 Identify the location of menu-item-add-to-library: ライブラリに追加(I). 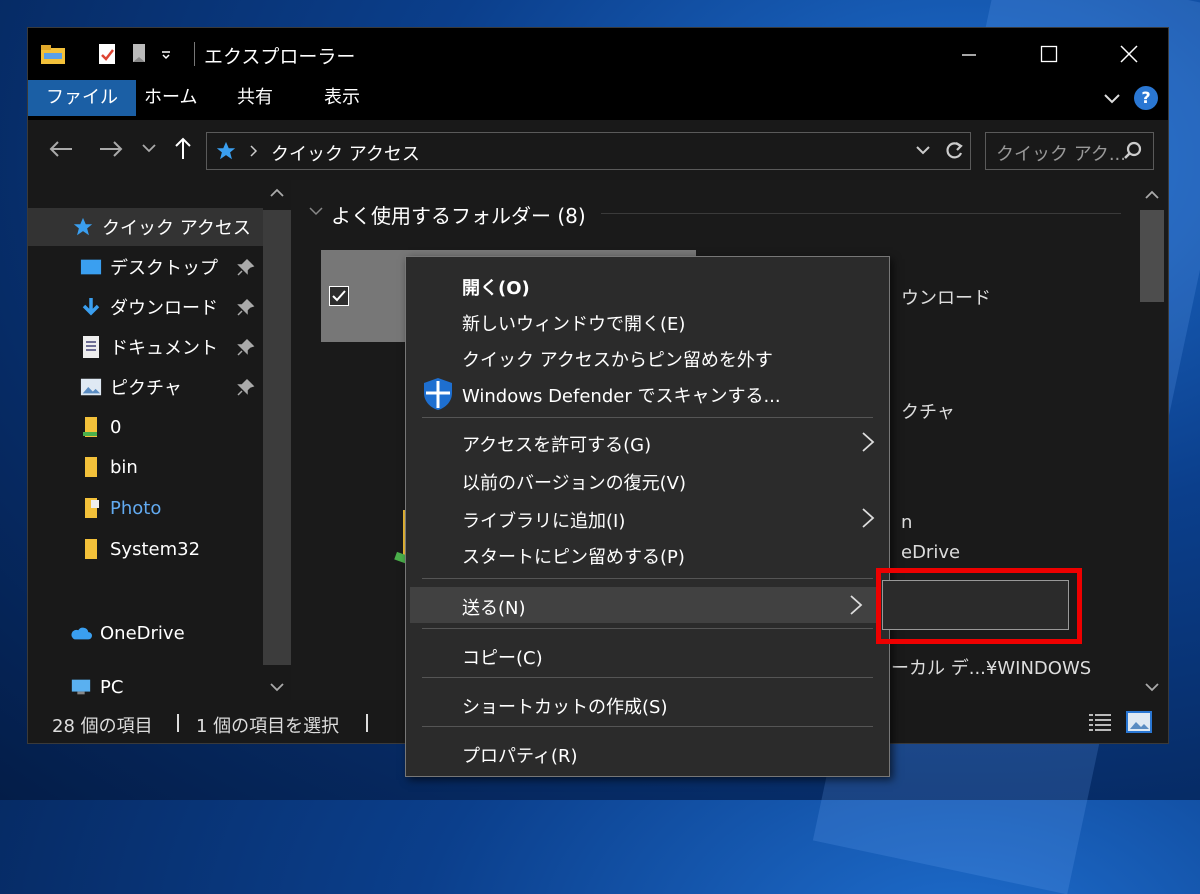
(647, 518).